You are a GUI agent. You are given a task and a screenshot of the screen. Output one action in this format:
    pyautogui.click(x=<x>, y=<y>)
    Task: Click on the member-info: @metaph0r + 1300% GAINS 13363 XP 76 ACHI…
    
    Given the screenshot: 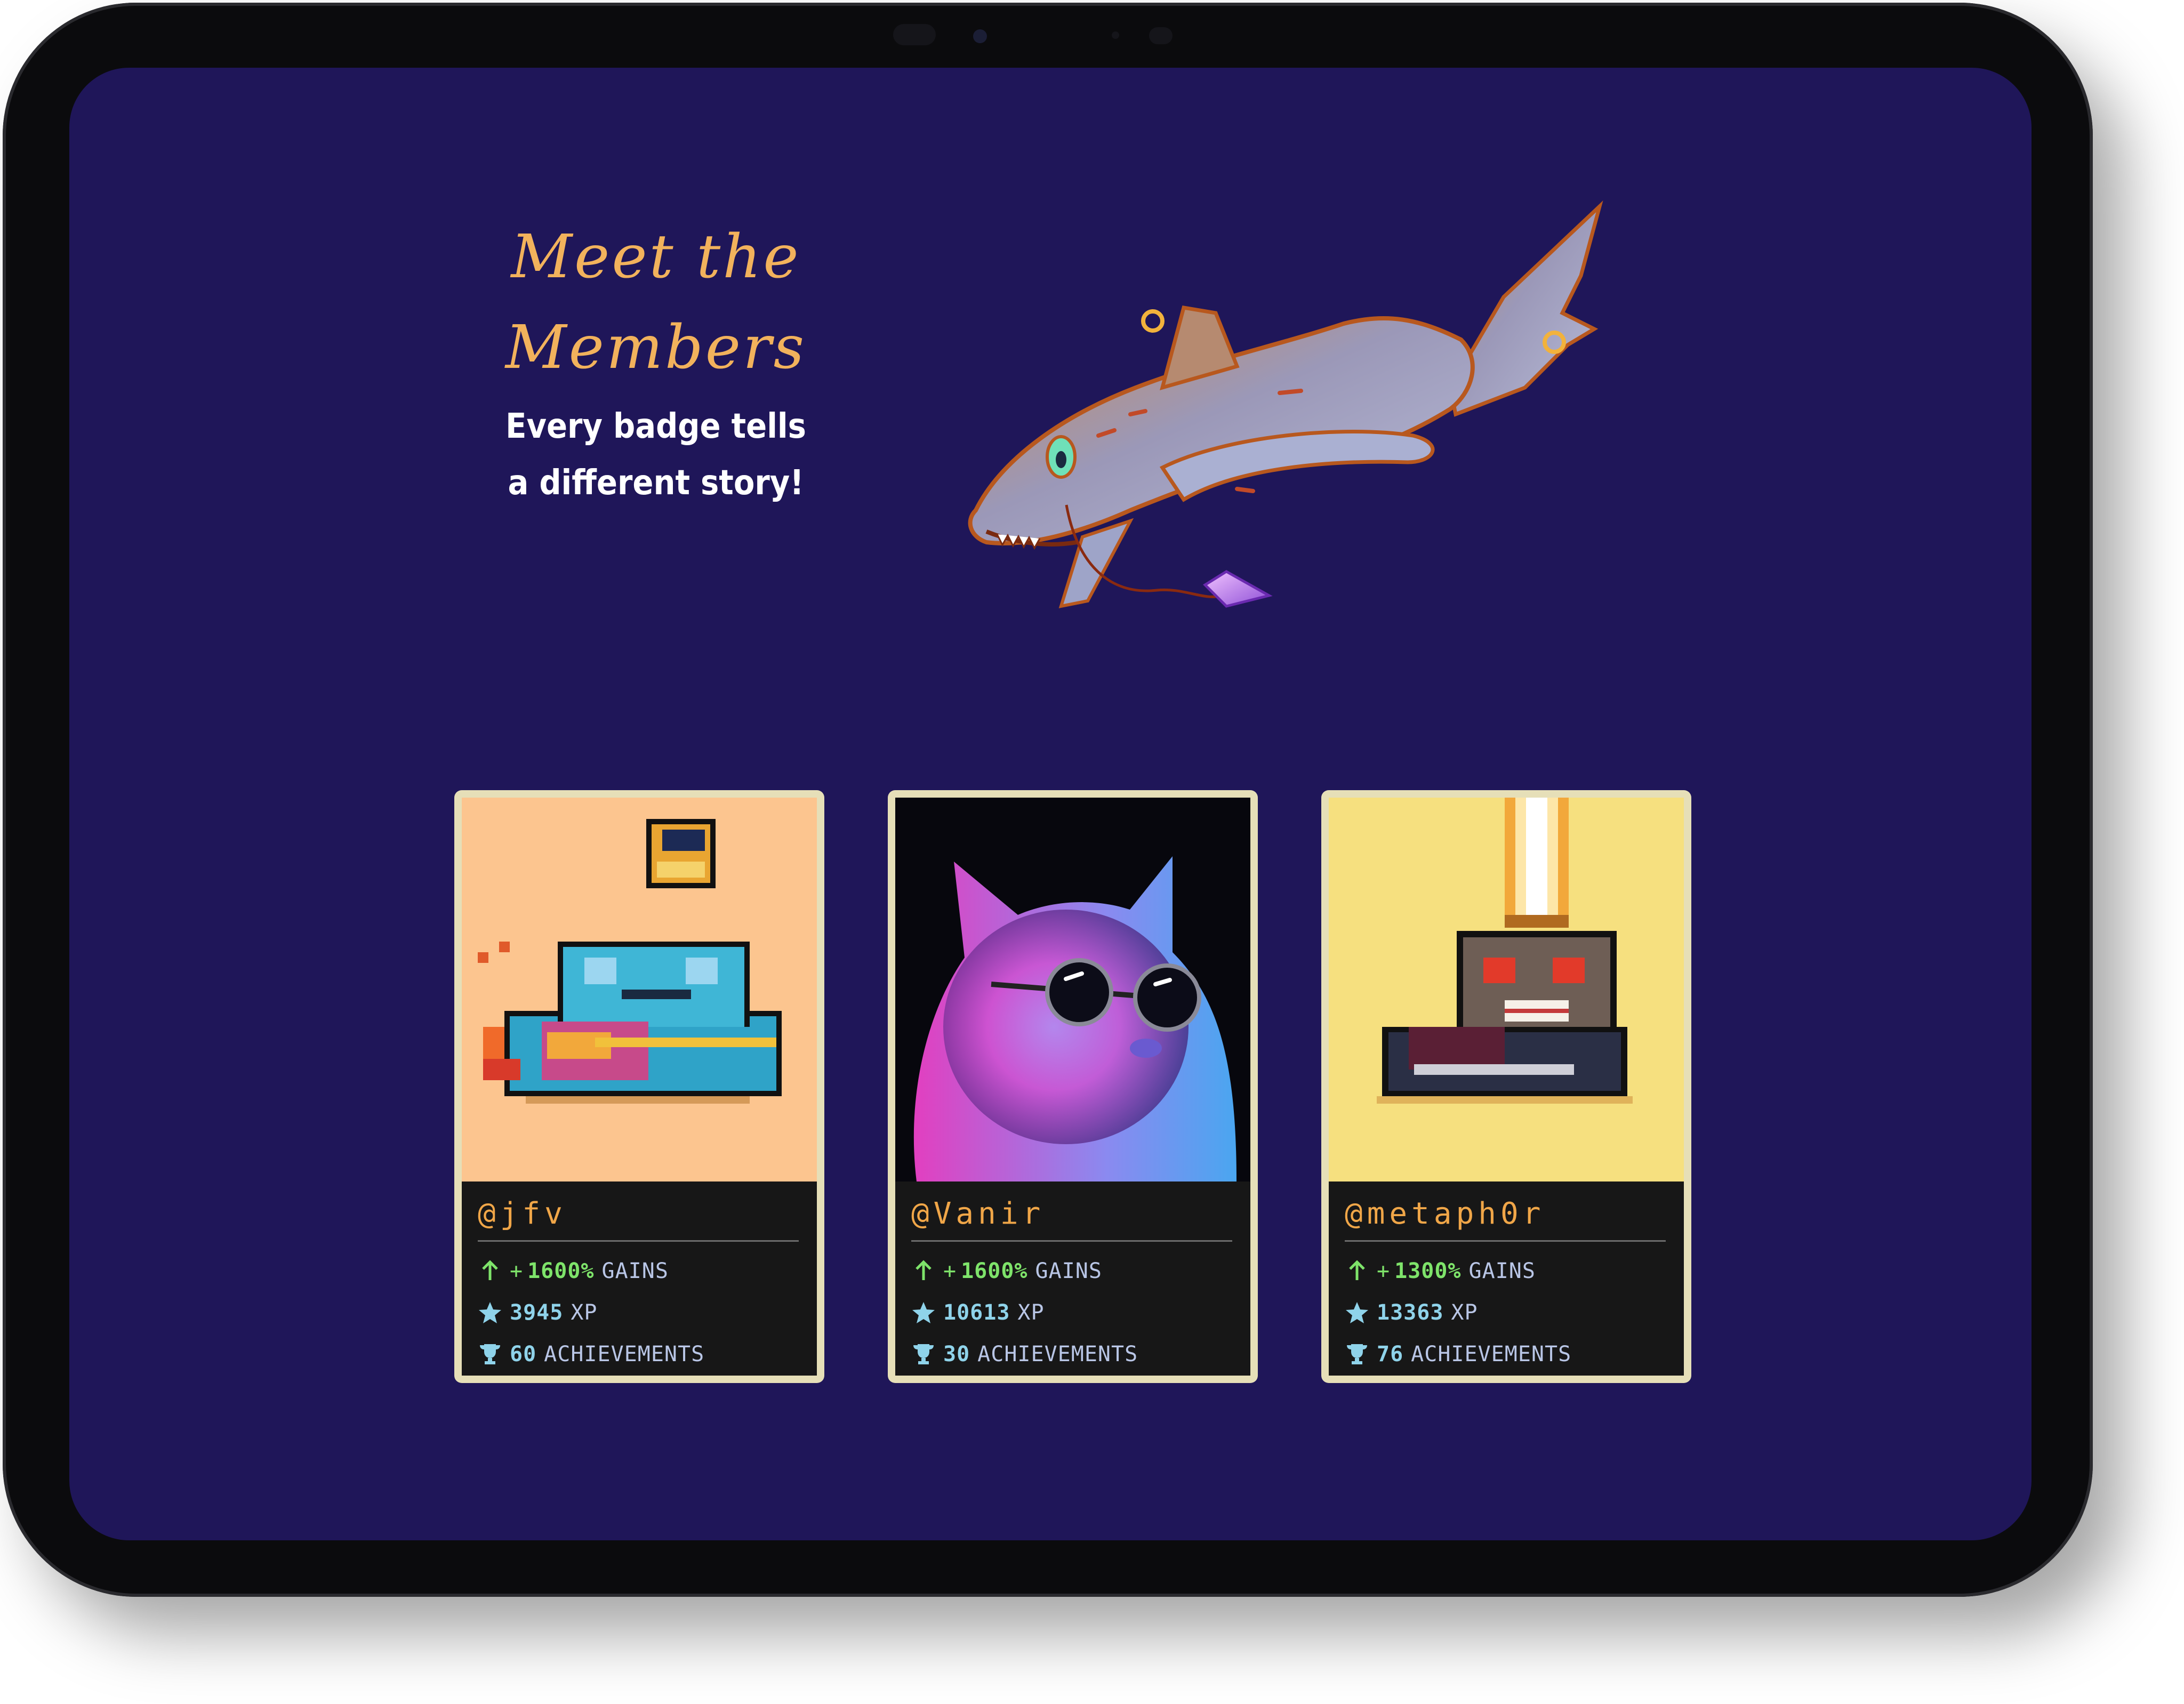 What is the action you would take?
    pyautogui.click(x=1506, y=1279)
    